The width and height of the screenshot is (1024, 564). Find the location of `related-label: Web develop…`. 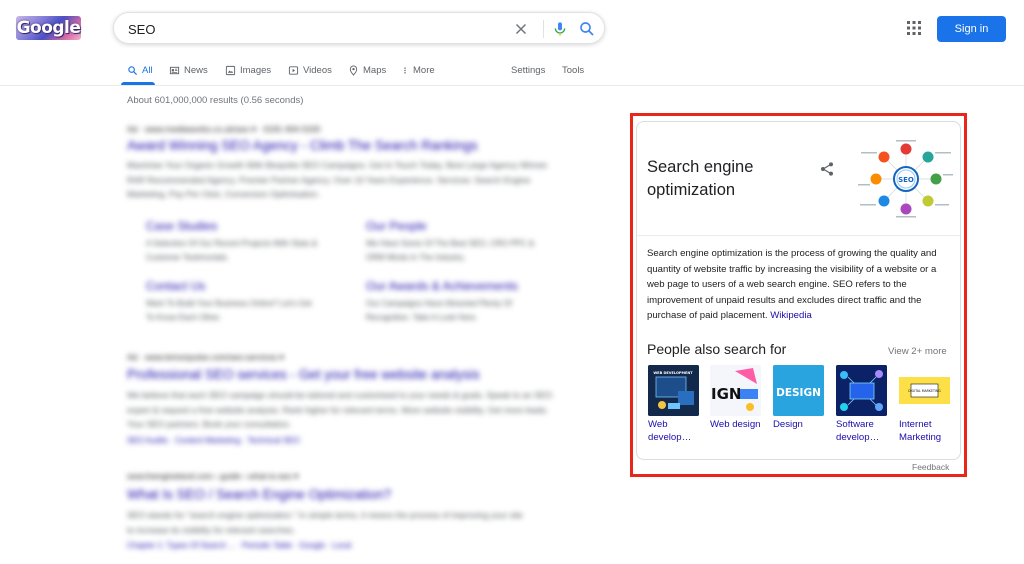

related-label: Web develop… is located at coordinates (678, 431).